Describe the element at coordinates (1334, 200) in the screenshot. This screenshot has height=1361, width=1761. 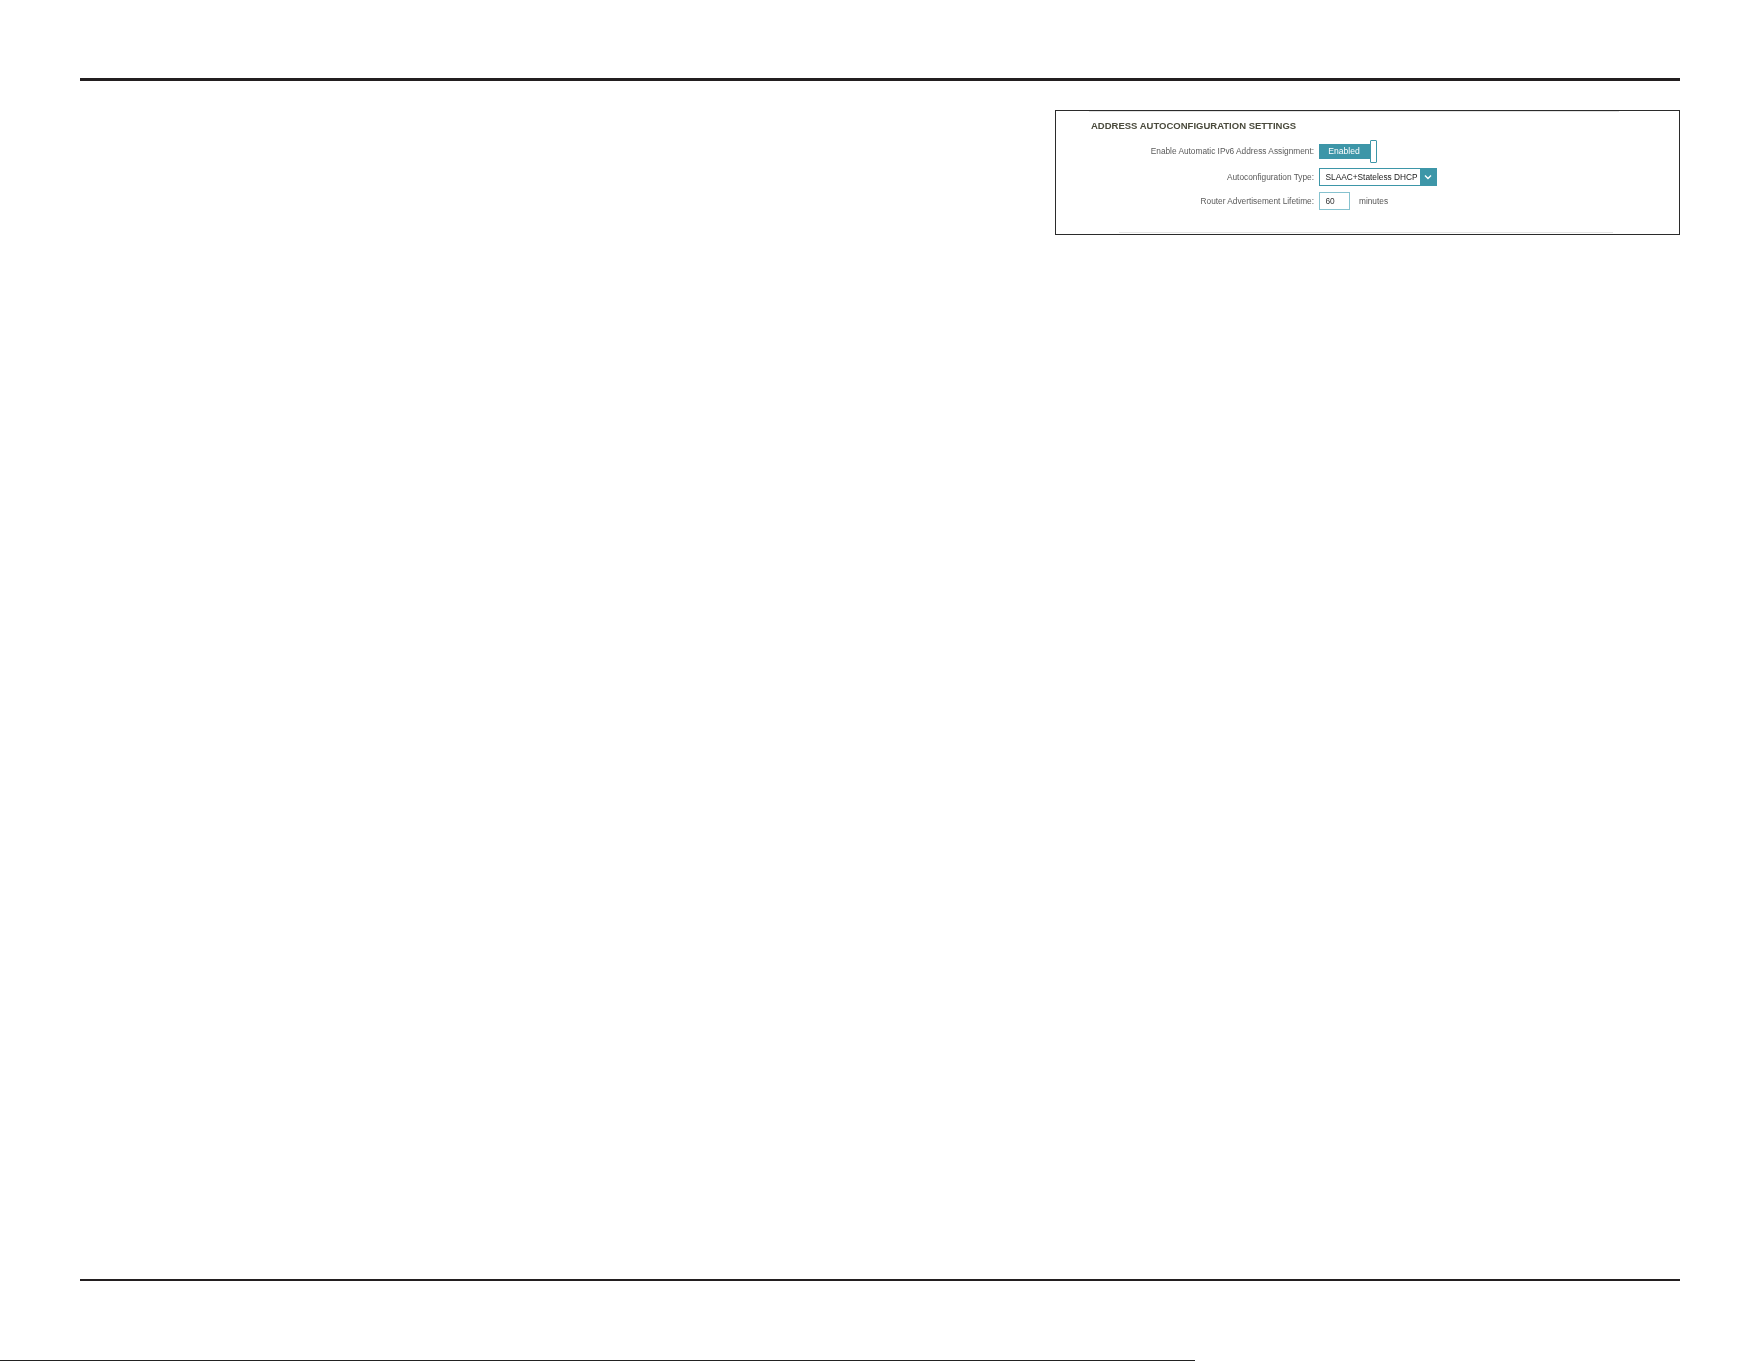
I see `input-field: 60` at that location.